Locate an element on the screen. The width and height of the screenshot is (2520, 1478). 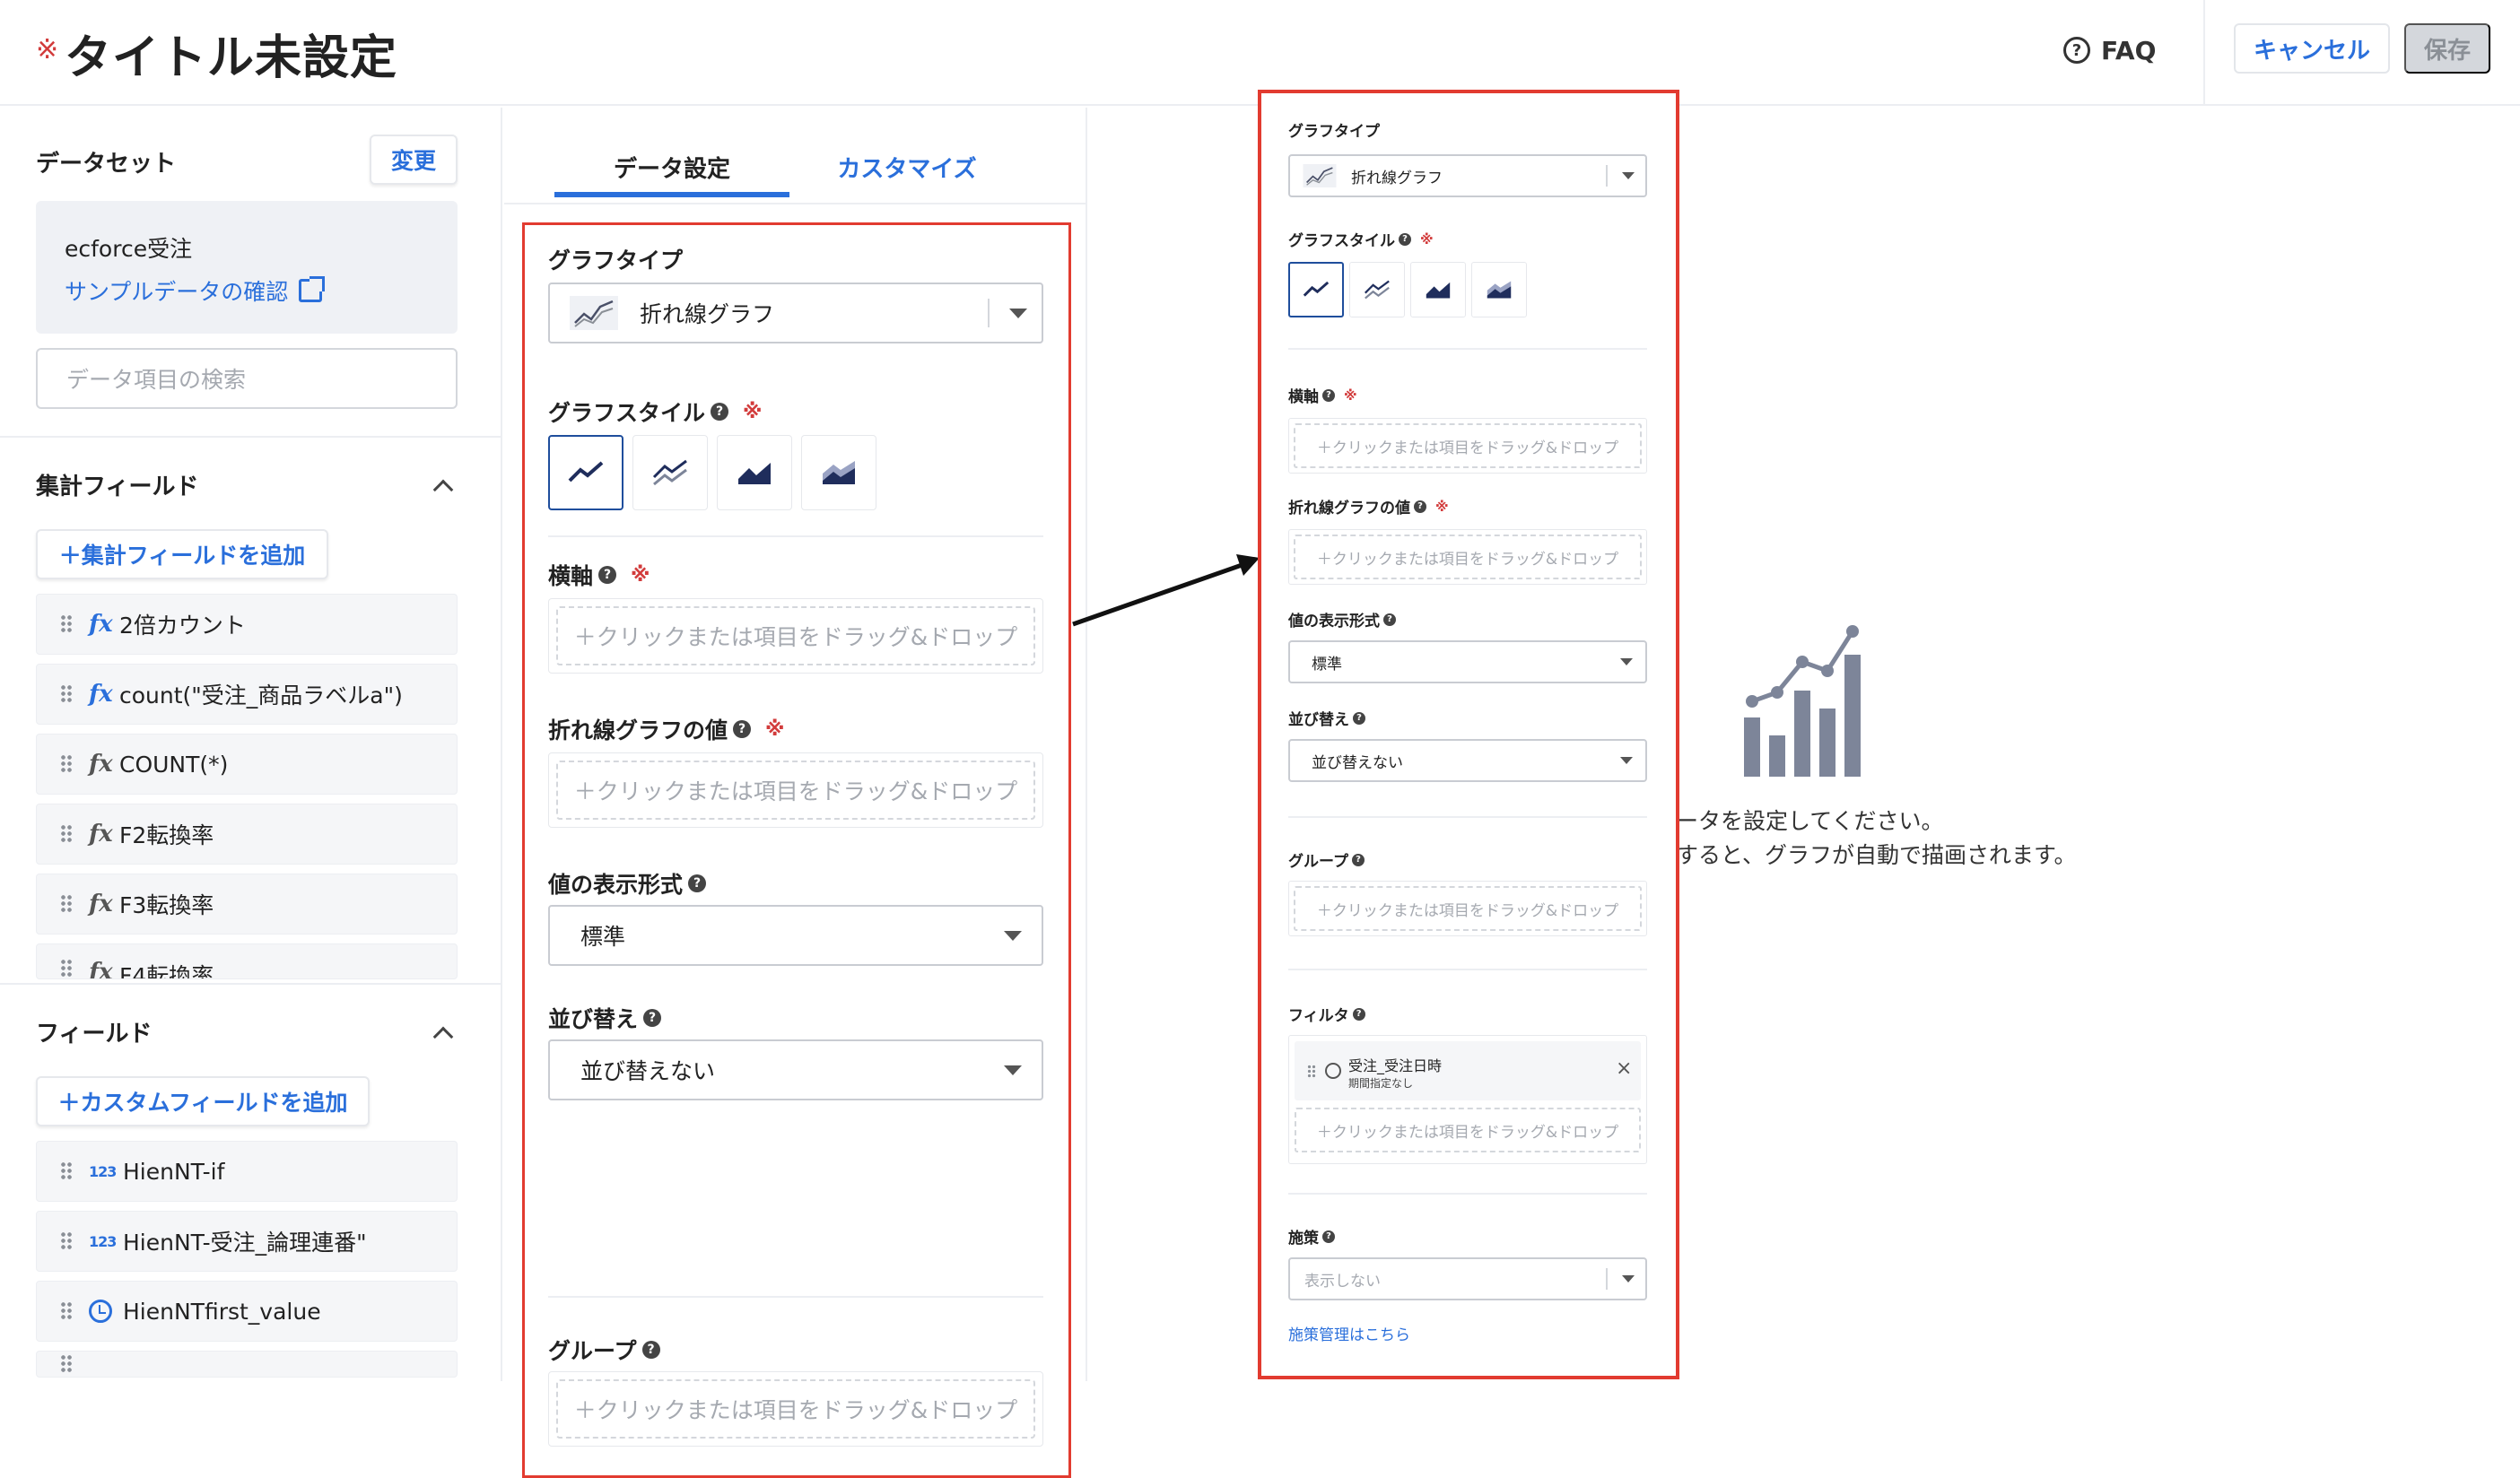
faq-link: ? FAQ is located at coordinates (2109, 50).